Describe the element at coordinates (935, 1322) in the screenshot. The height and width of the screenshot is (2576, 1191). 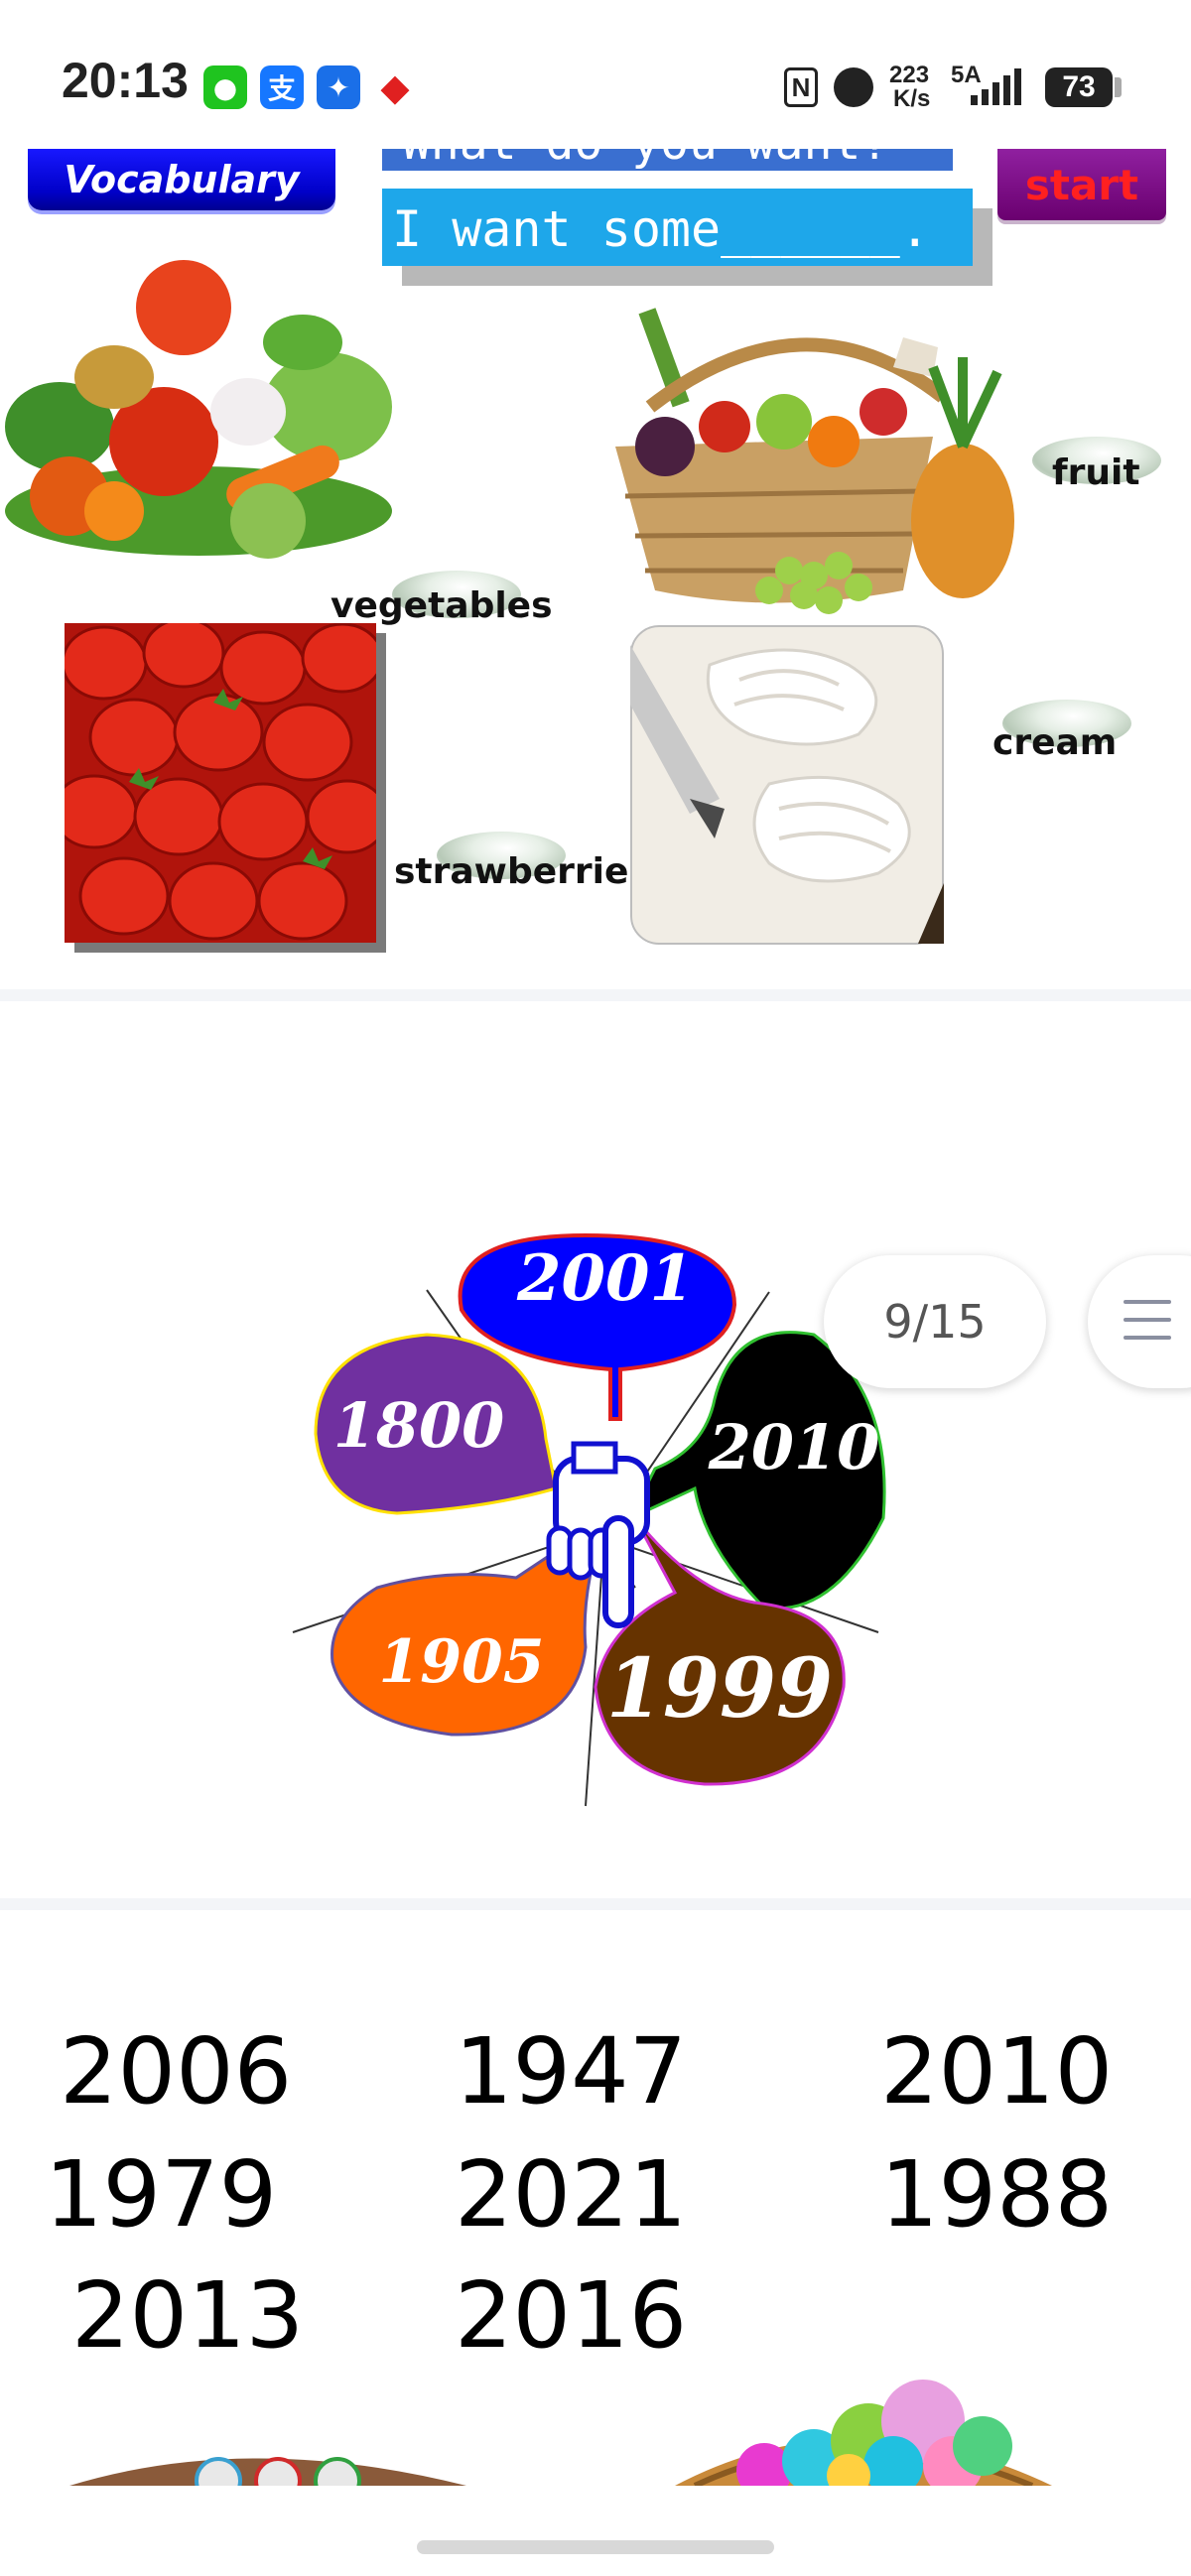
I see `page-indicator: 9/15` at that location.